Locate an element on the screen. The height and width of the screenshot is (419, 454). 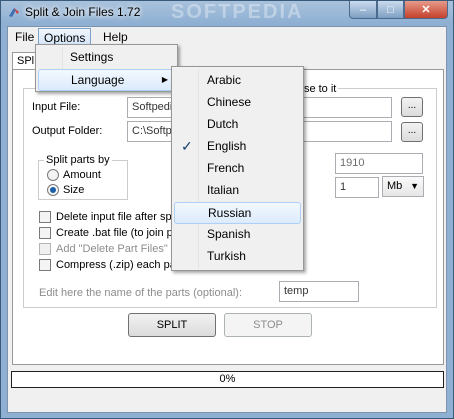
language-label: Turkish is located at coordinates (226, 256).